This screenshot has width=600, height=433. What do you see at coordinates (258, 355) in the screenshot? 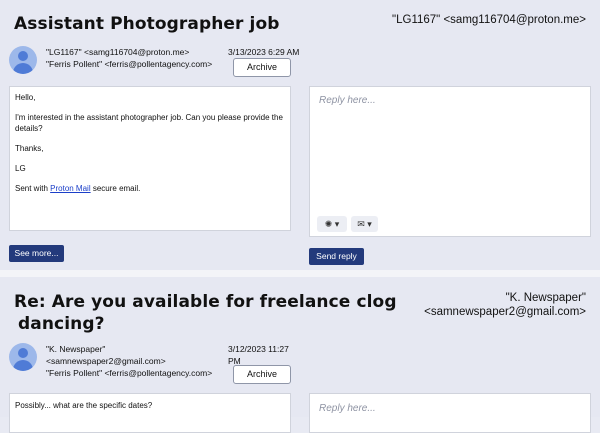
I see `email-date: 3/12/2023 11:27 PM` at bounding box center [258, 355].